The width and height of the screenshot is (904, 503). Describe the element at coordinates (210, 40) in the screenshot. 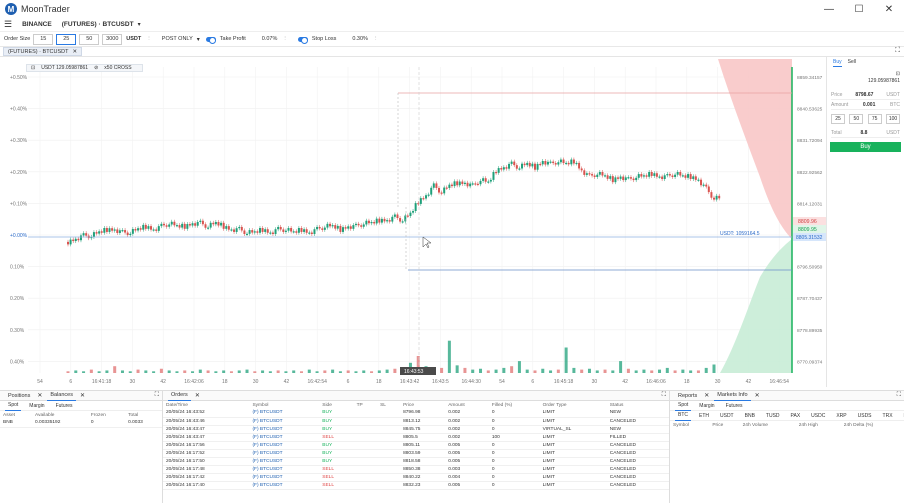

I see `take-profit-toggle` at that location.